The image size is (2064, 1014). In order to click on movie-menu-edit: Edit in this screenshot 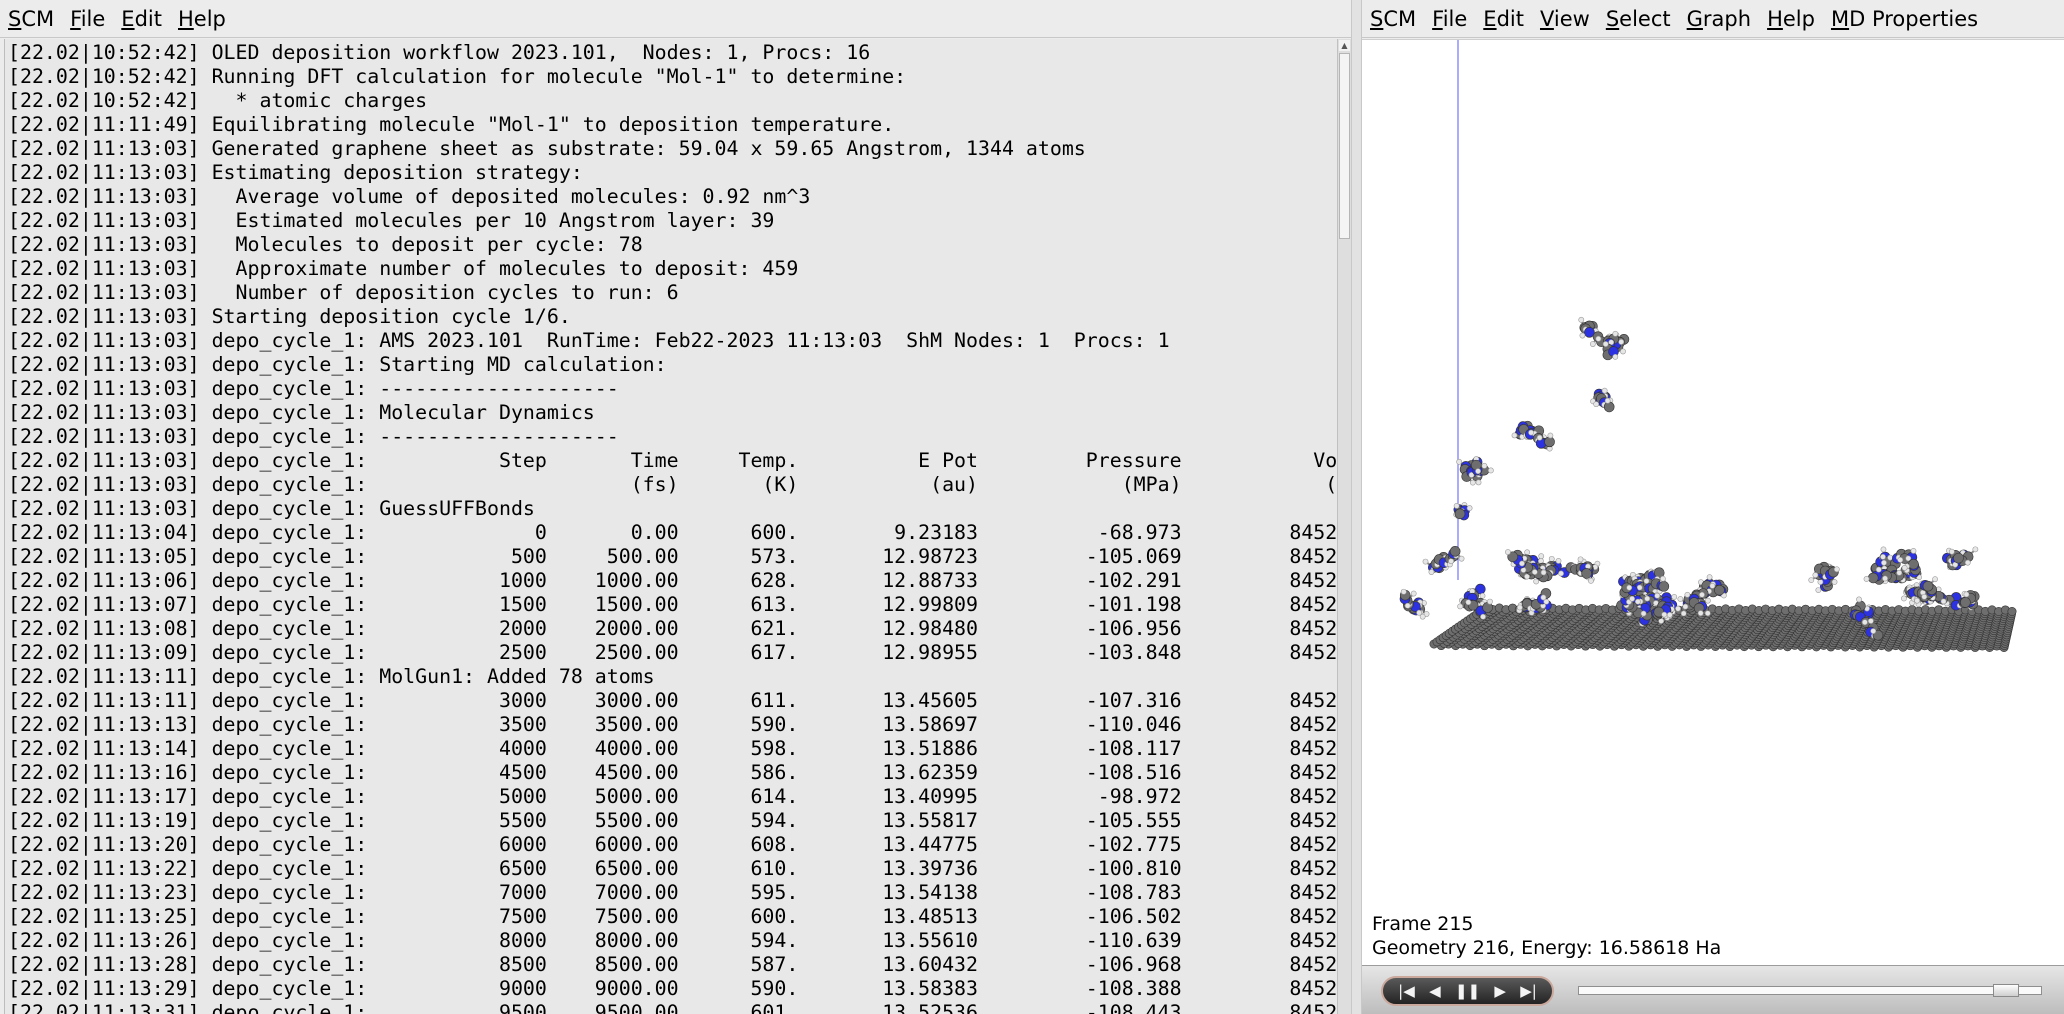, I will do `click(1503, 19)`.